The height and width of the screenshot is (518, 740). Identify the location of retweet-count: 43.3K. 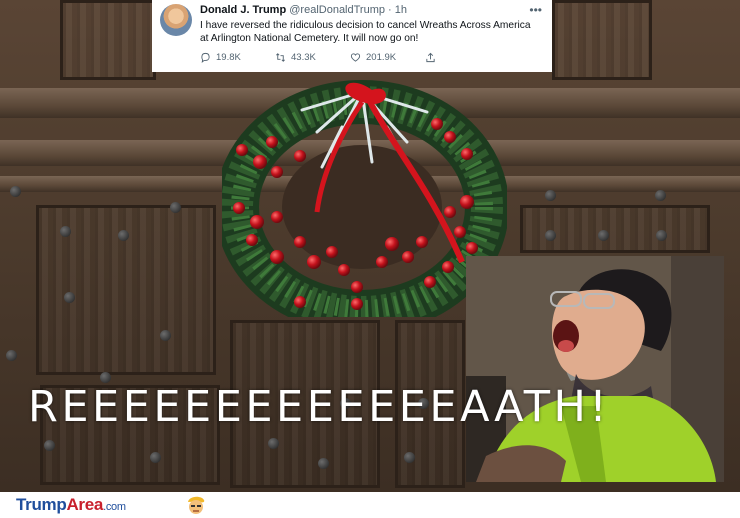
(303, 57).